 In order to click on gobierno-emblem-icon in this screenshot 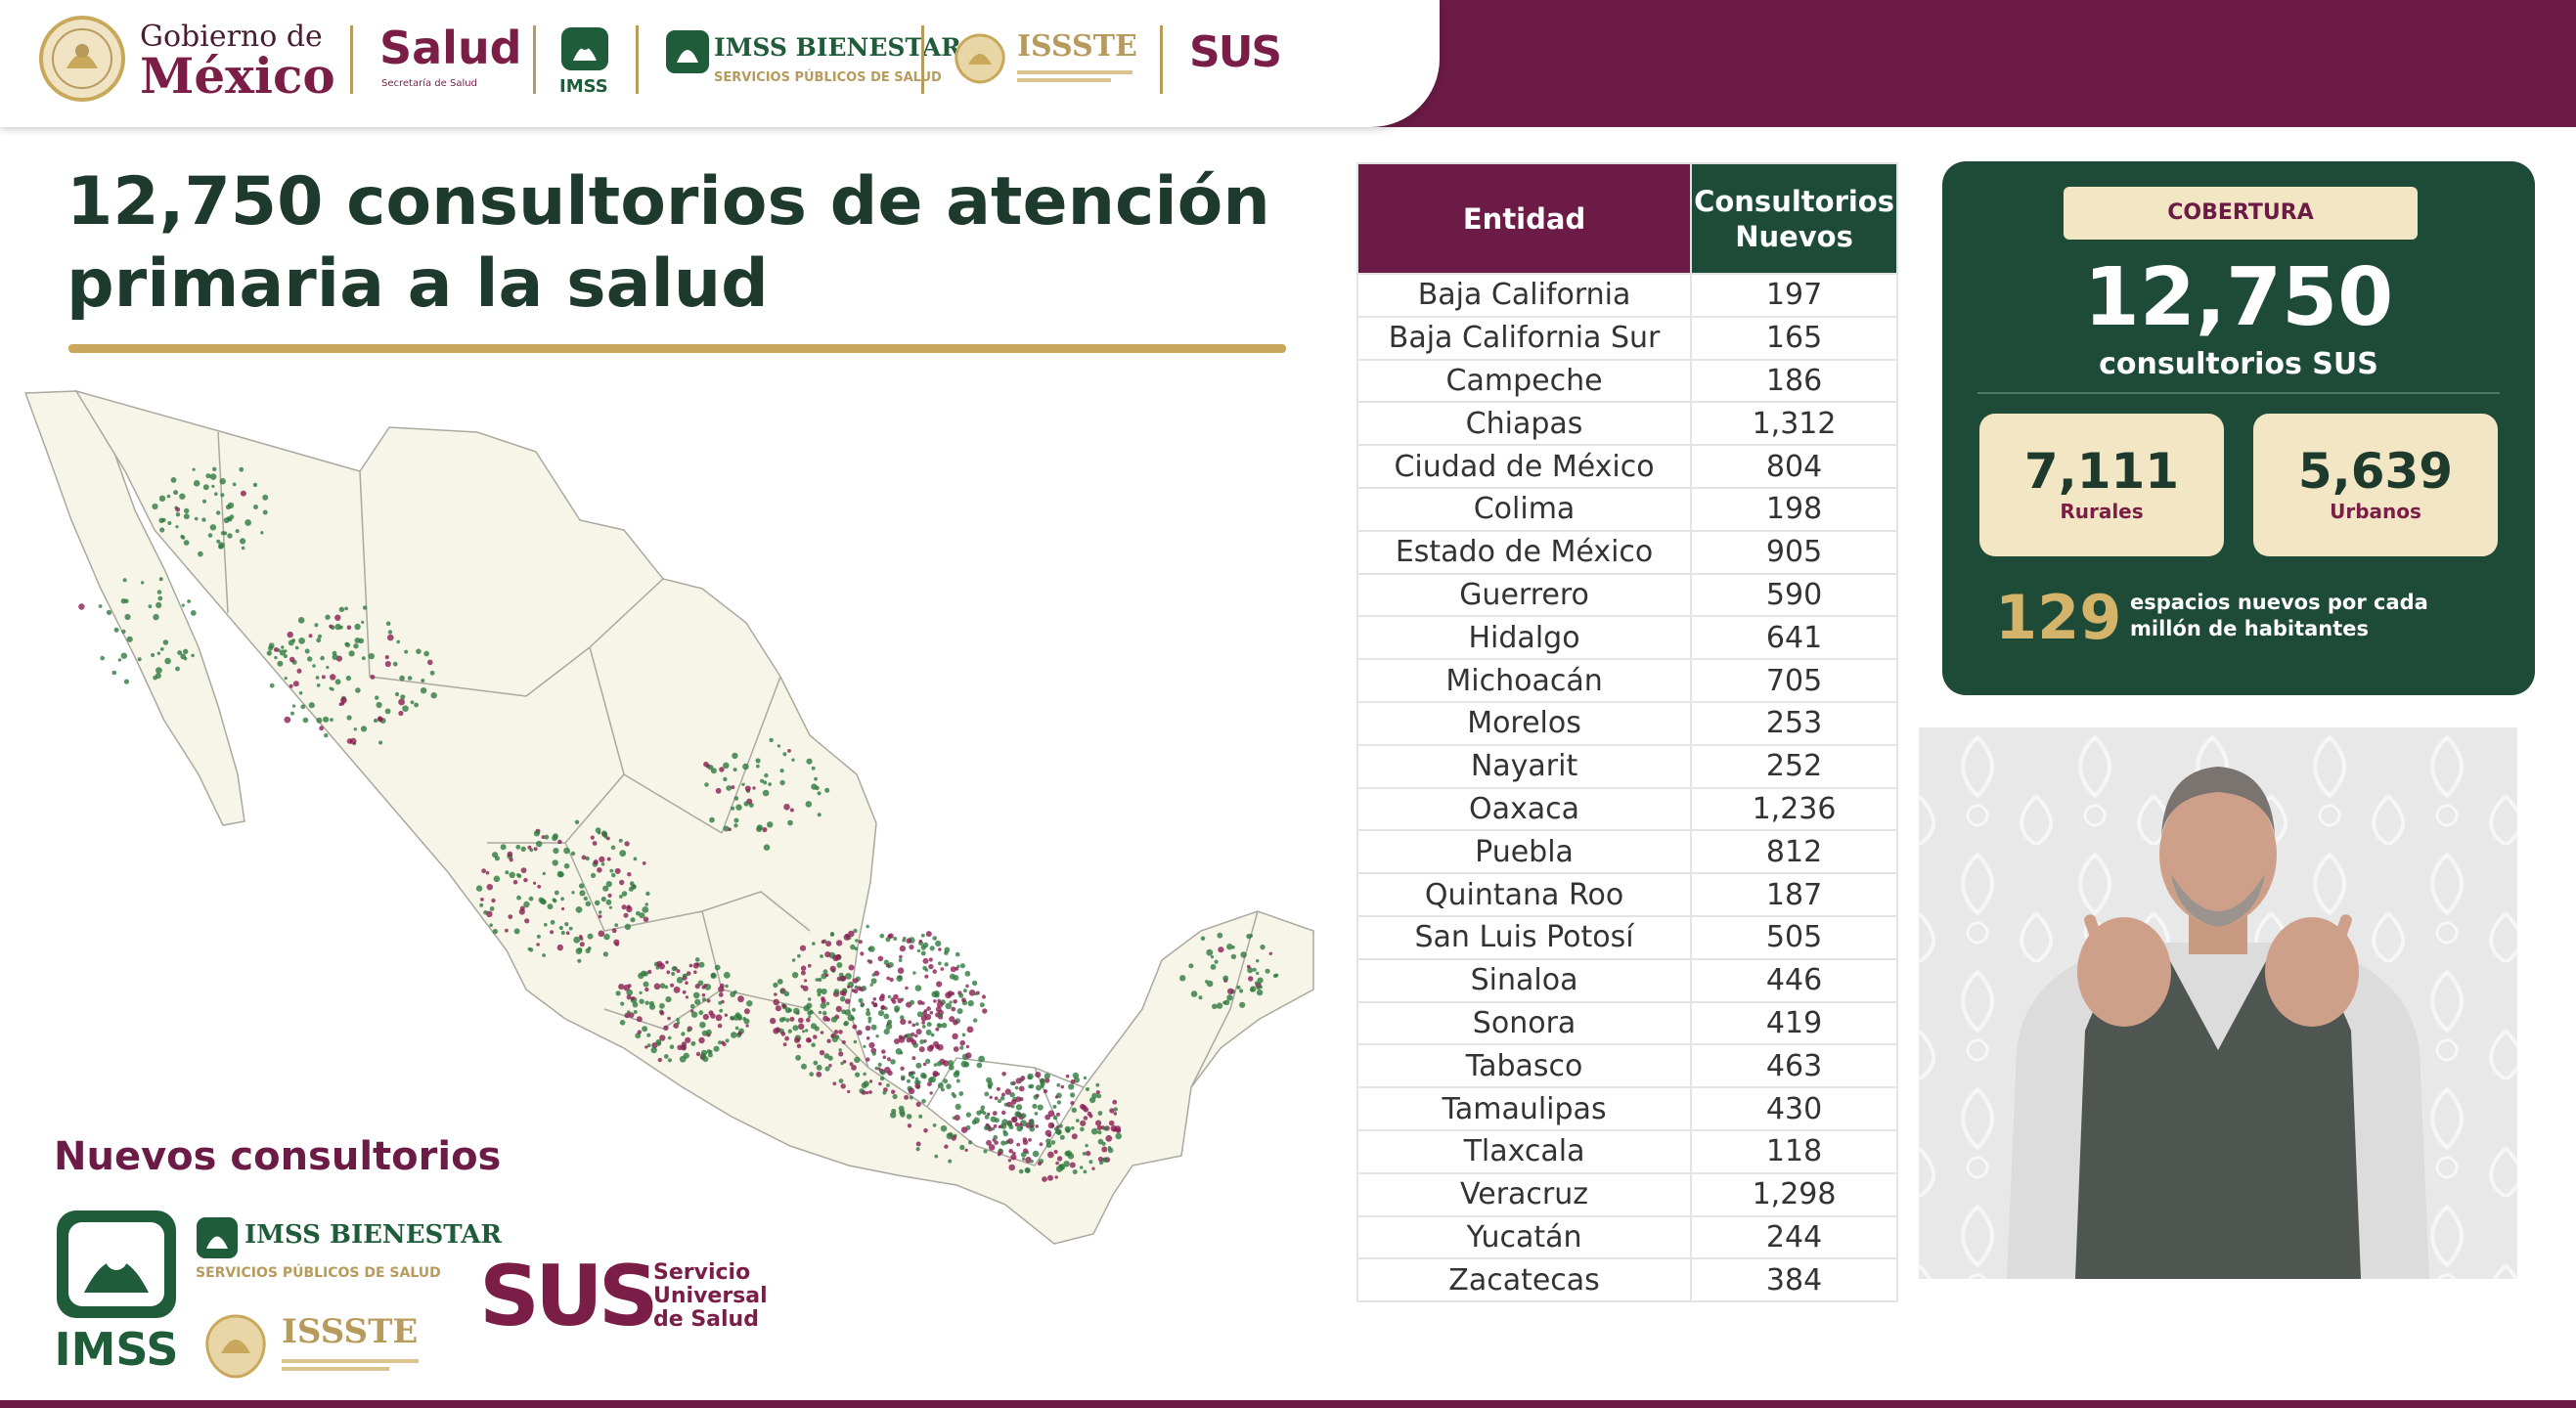, I will do `click(82, 59)`.